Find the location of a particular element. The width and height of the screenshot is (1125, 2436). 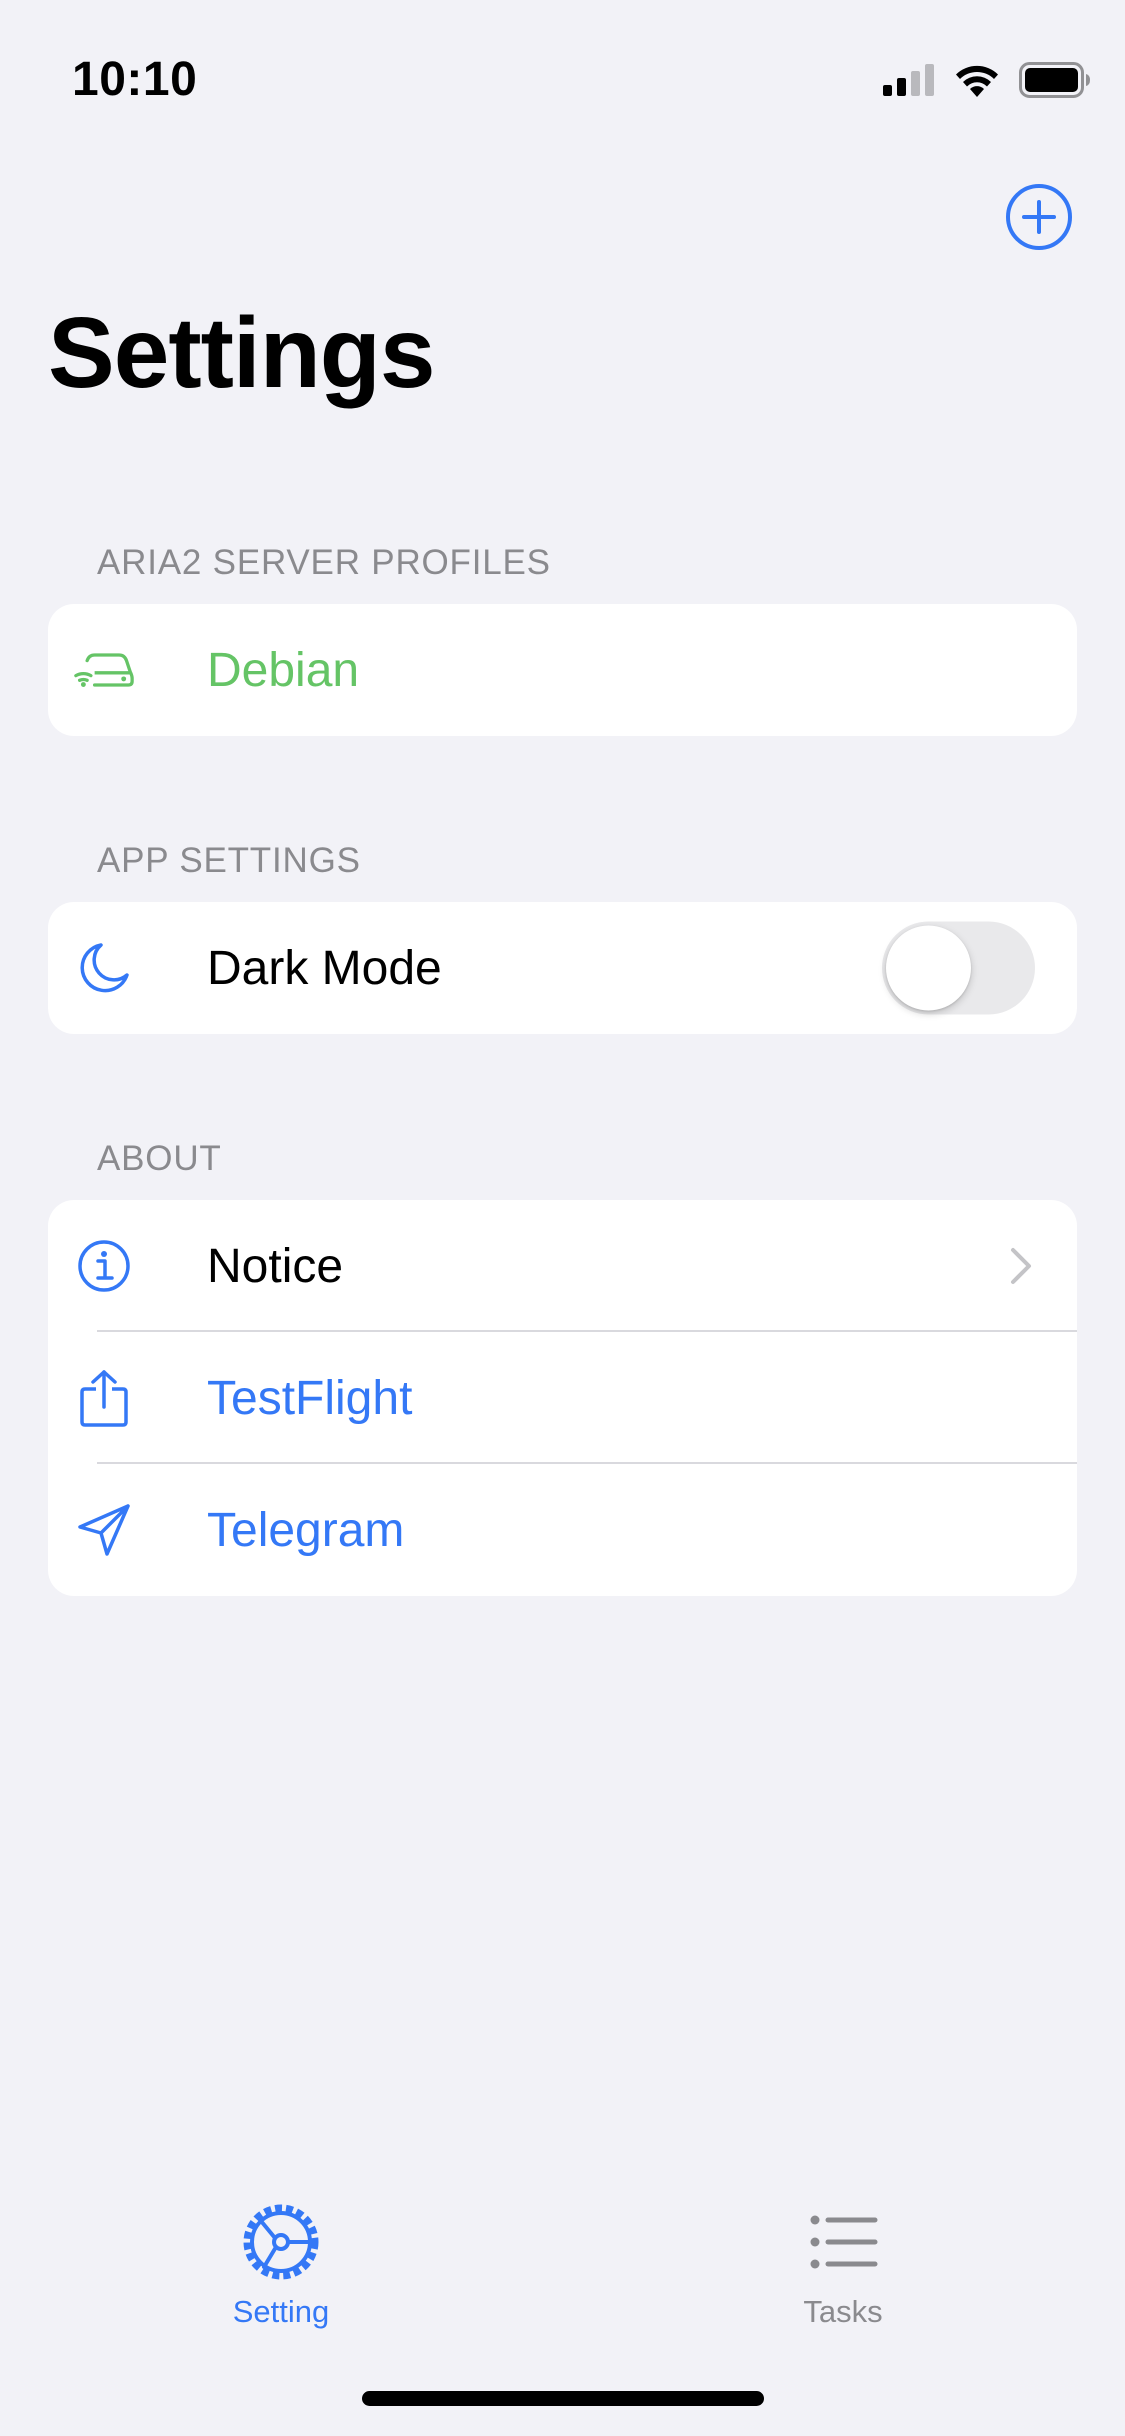

testflight-row: TestFlight is located at coordinates (562, 1398).